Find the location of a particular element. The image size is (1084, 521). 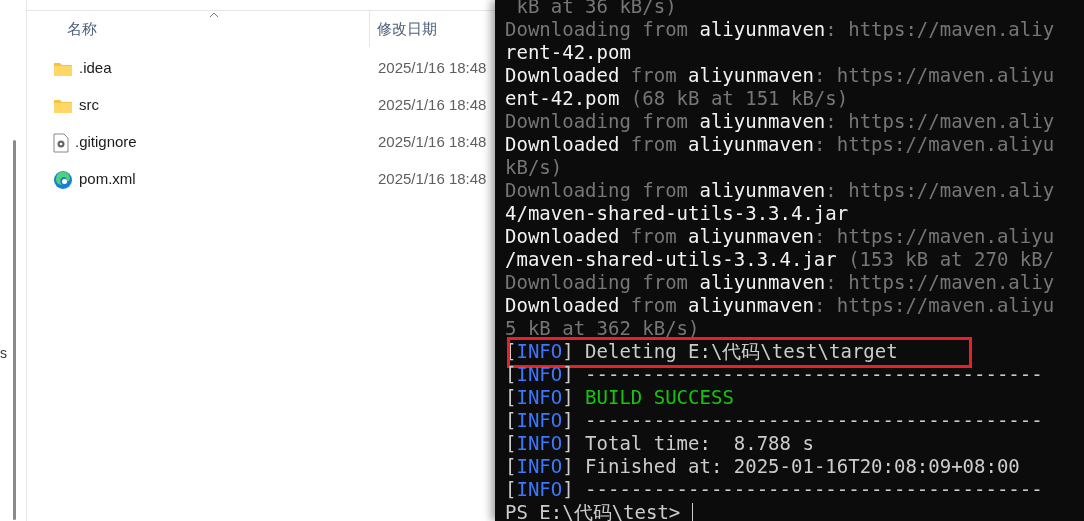

terminal-line: /maven-shared-utils-3.3.4.jar (153 kB at 270 kB/ is located at coordinates (780, 259).